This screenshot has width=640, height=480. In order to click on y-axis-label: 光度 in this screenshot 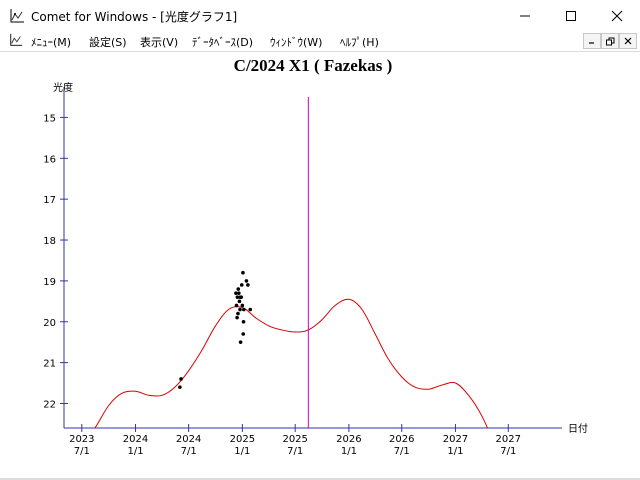, I will do `click(63, 87)`.